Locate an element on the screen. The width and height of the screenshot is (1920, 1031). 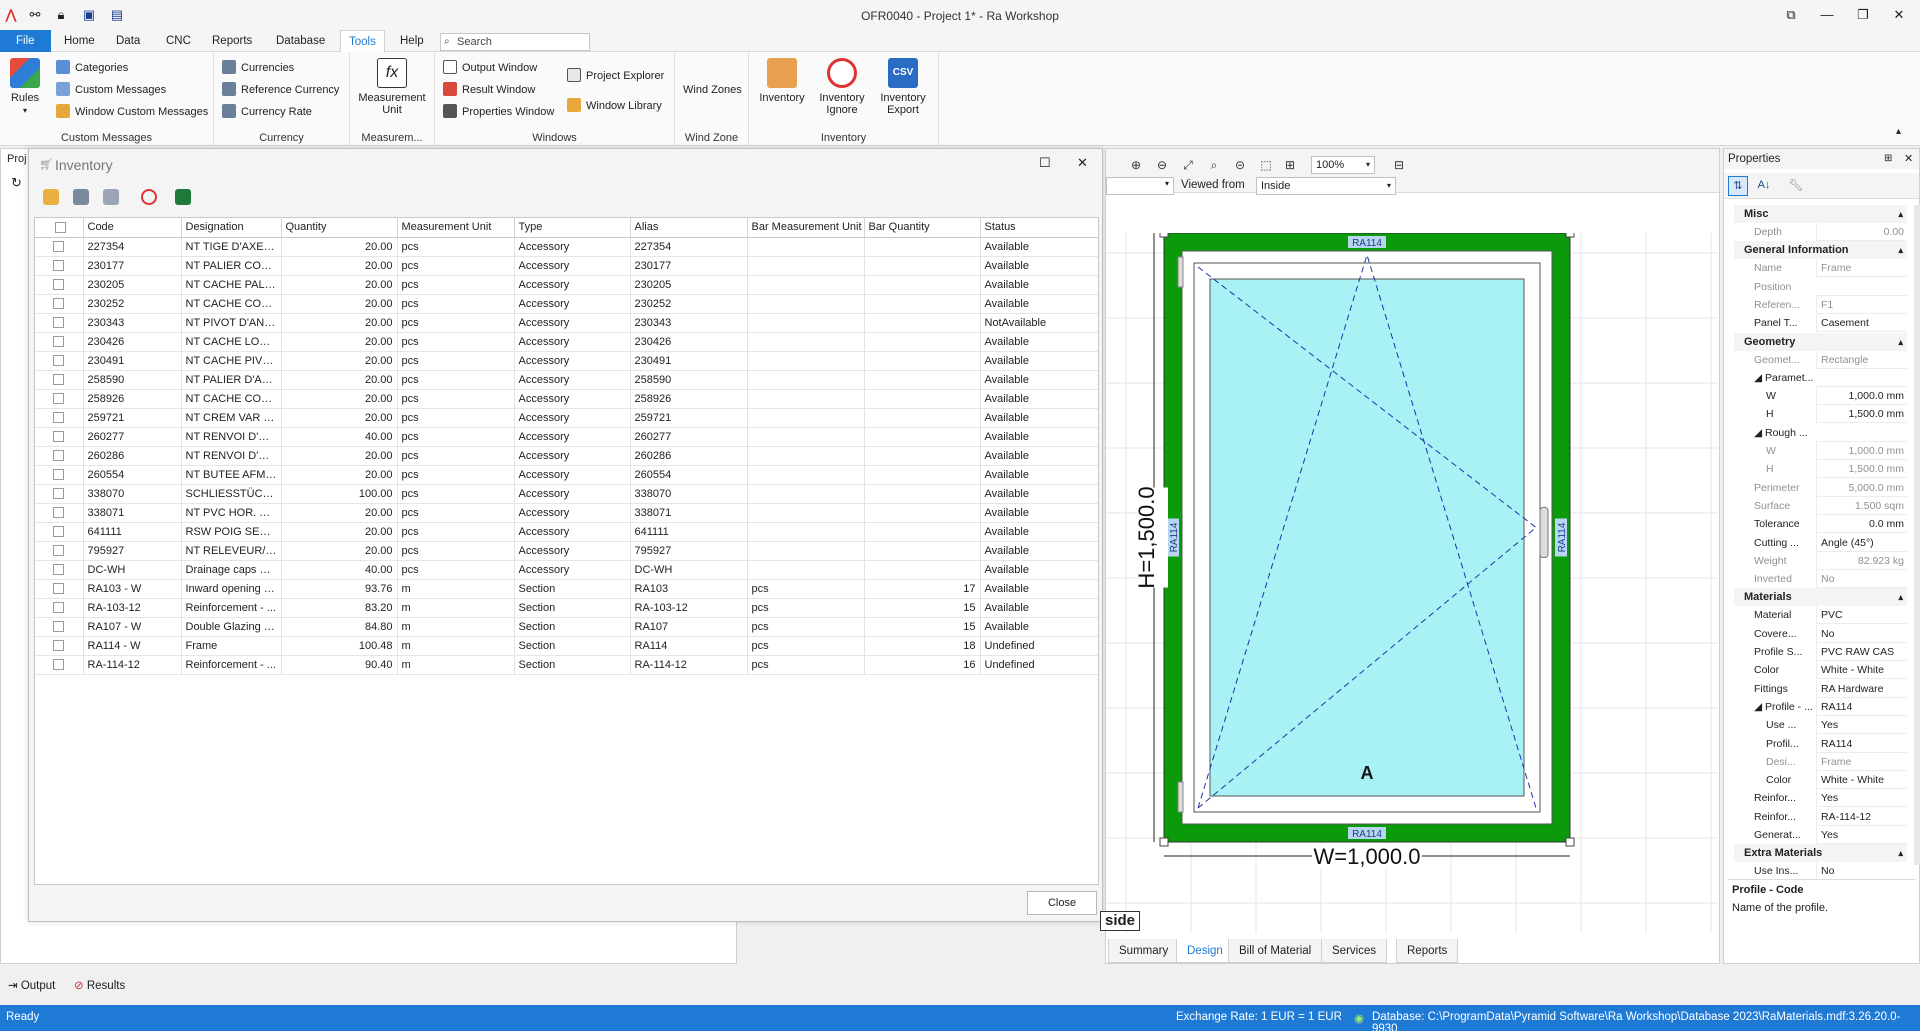
property-value: No is located at coordinates (1861, 579).